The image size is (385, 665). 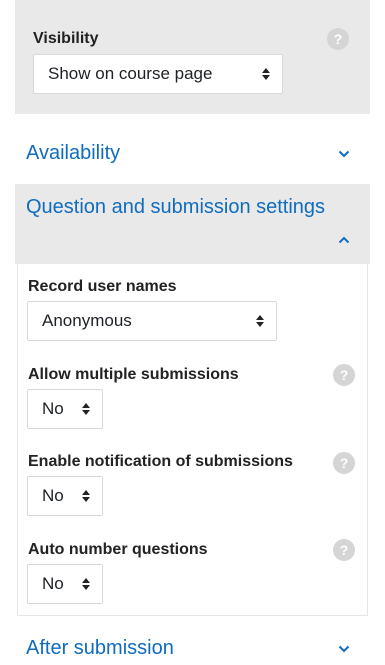 I want to click on section-availability-title: Availability, so click(x=73, y=153).